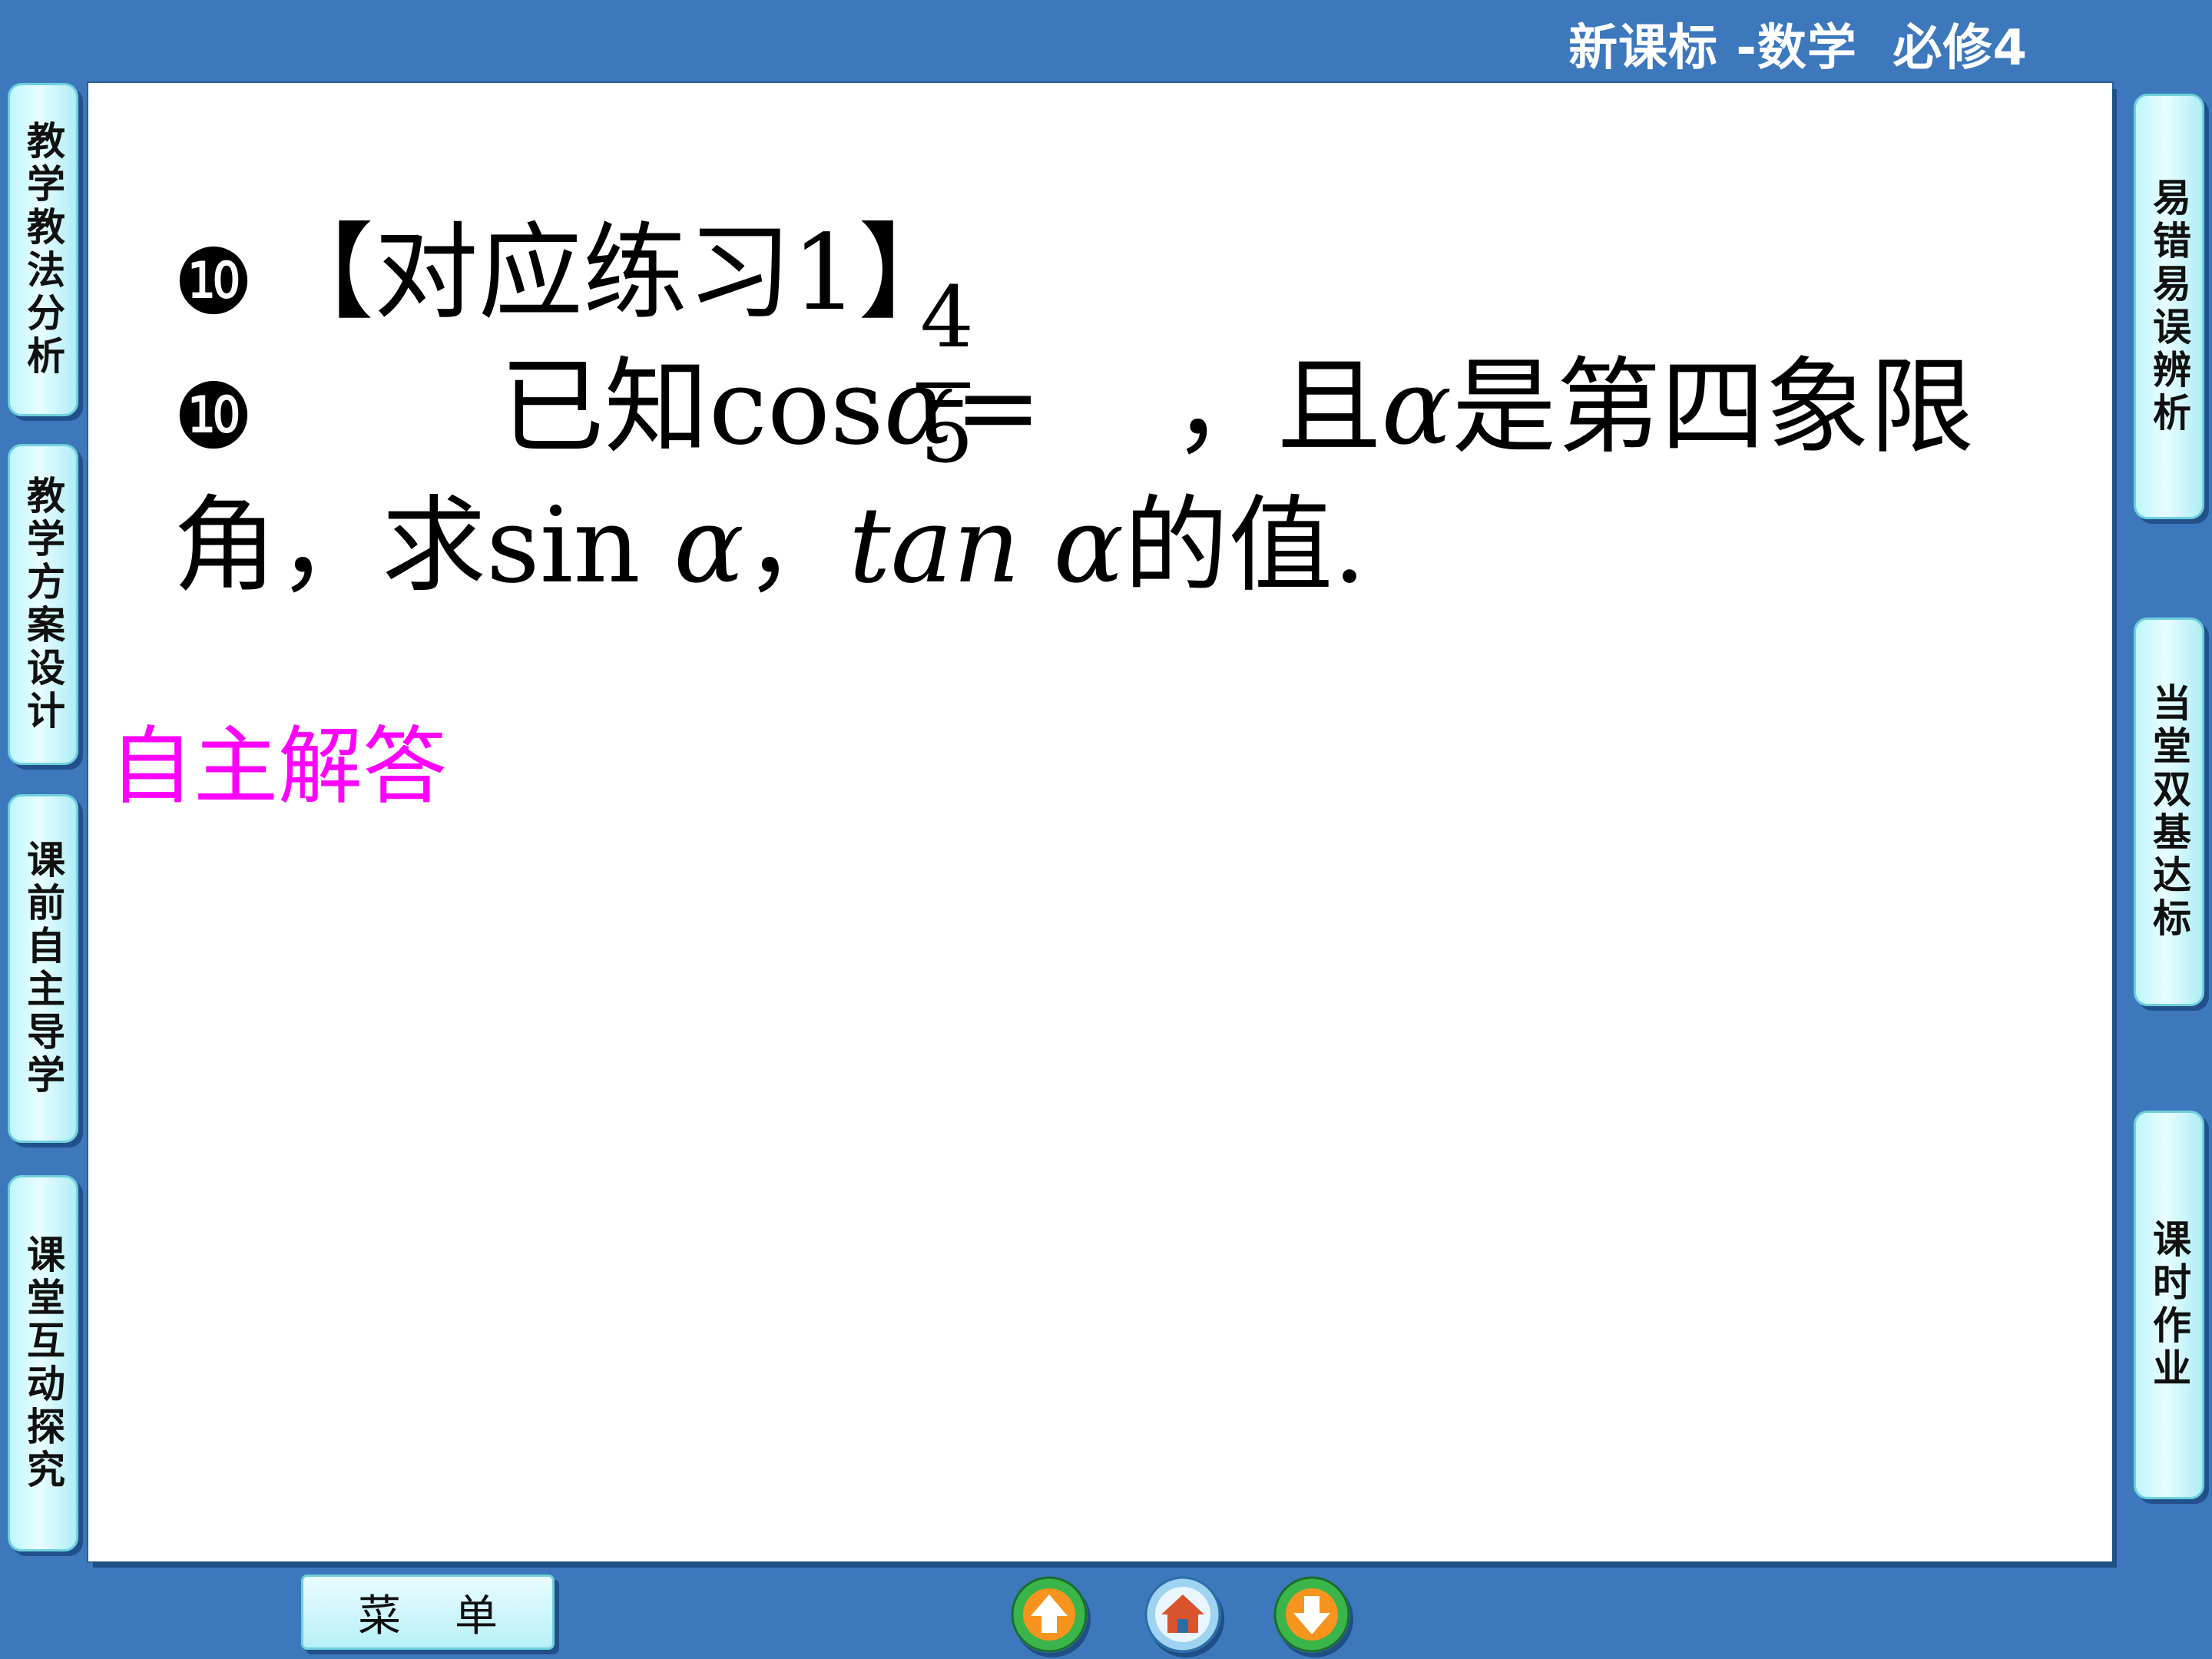  What do you see at coordinates (691, 408) in the screenshot?
I see `question-text-a: 已知cos` at bounding box center [691, 408].